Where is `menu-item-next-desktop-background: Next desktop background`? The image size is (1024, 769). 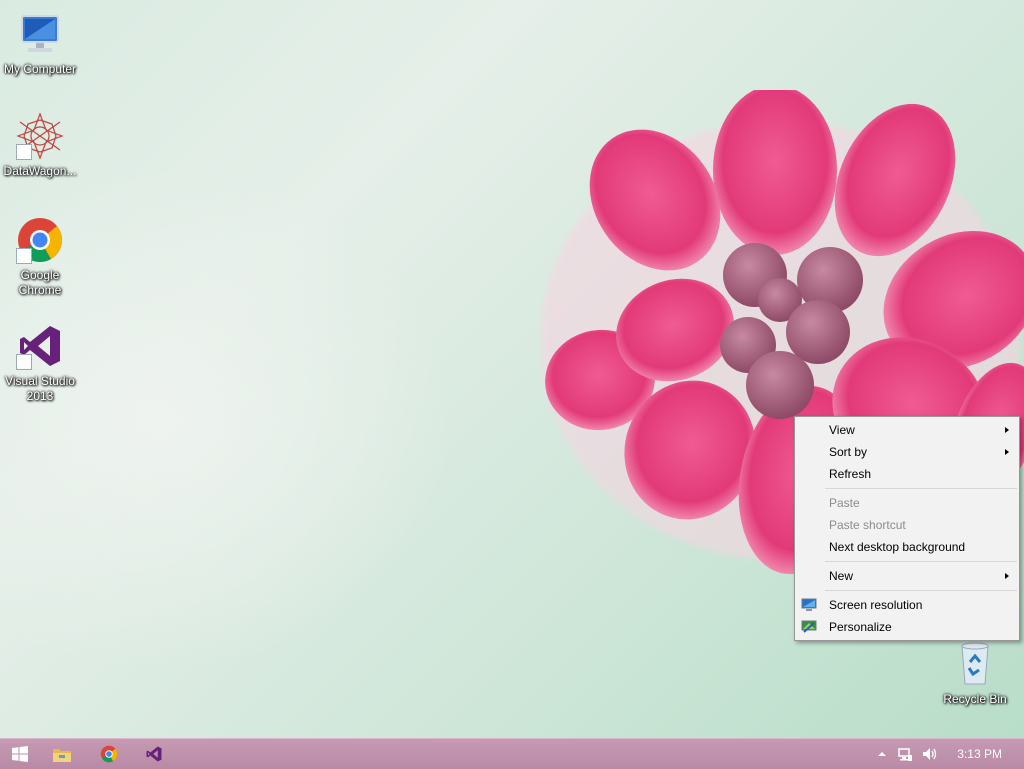
menu-item-next-desktop-background: Next desktop background is located at coordinates (907, 547).